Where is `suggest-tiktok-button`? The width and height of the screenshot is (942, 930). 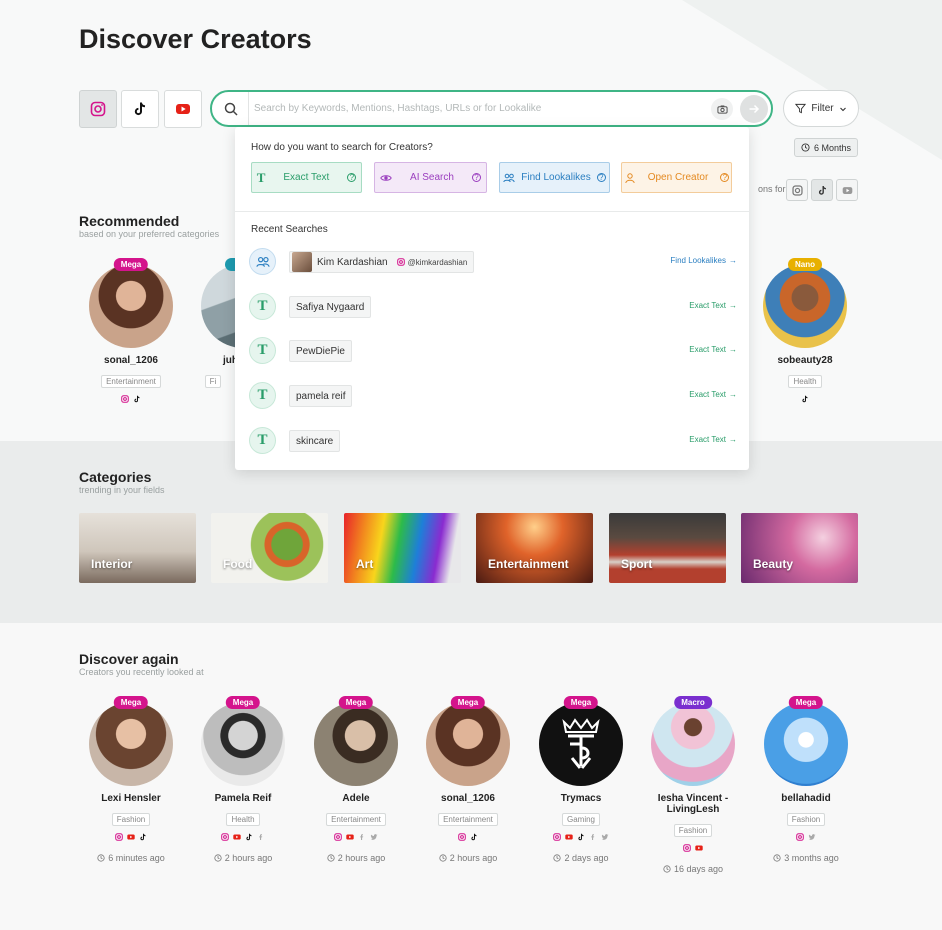
suggest-tiktok-button is located at coordinates (822, 190).